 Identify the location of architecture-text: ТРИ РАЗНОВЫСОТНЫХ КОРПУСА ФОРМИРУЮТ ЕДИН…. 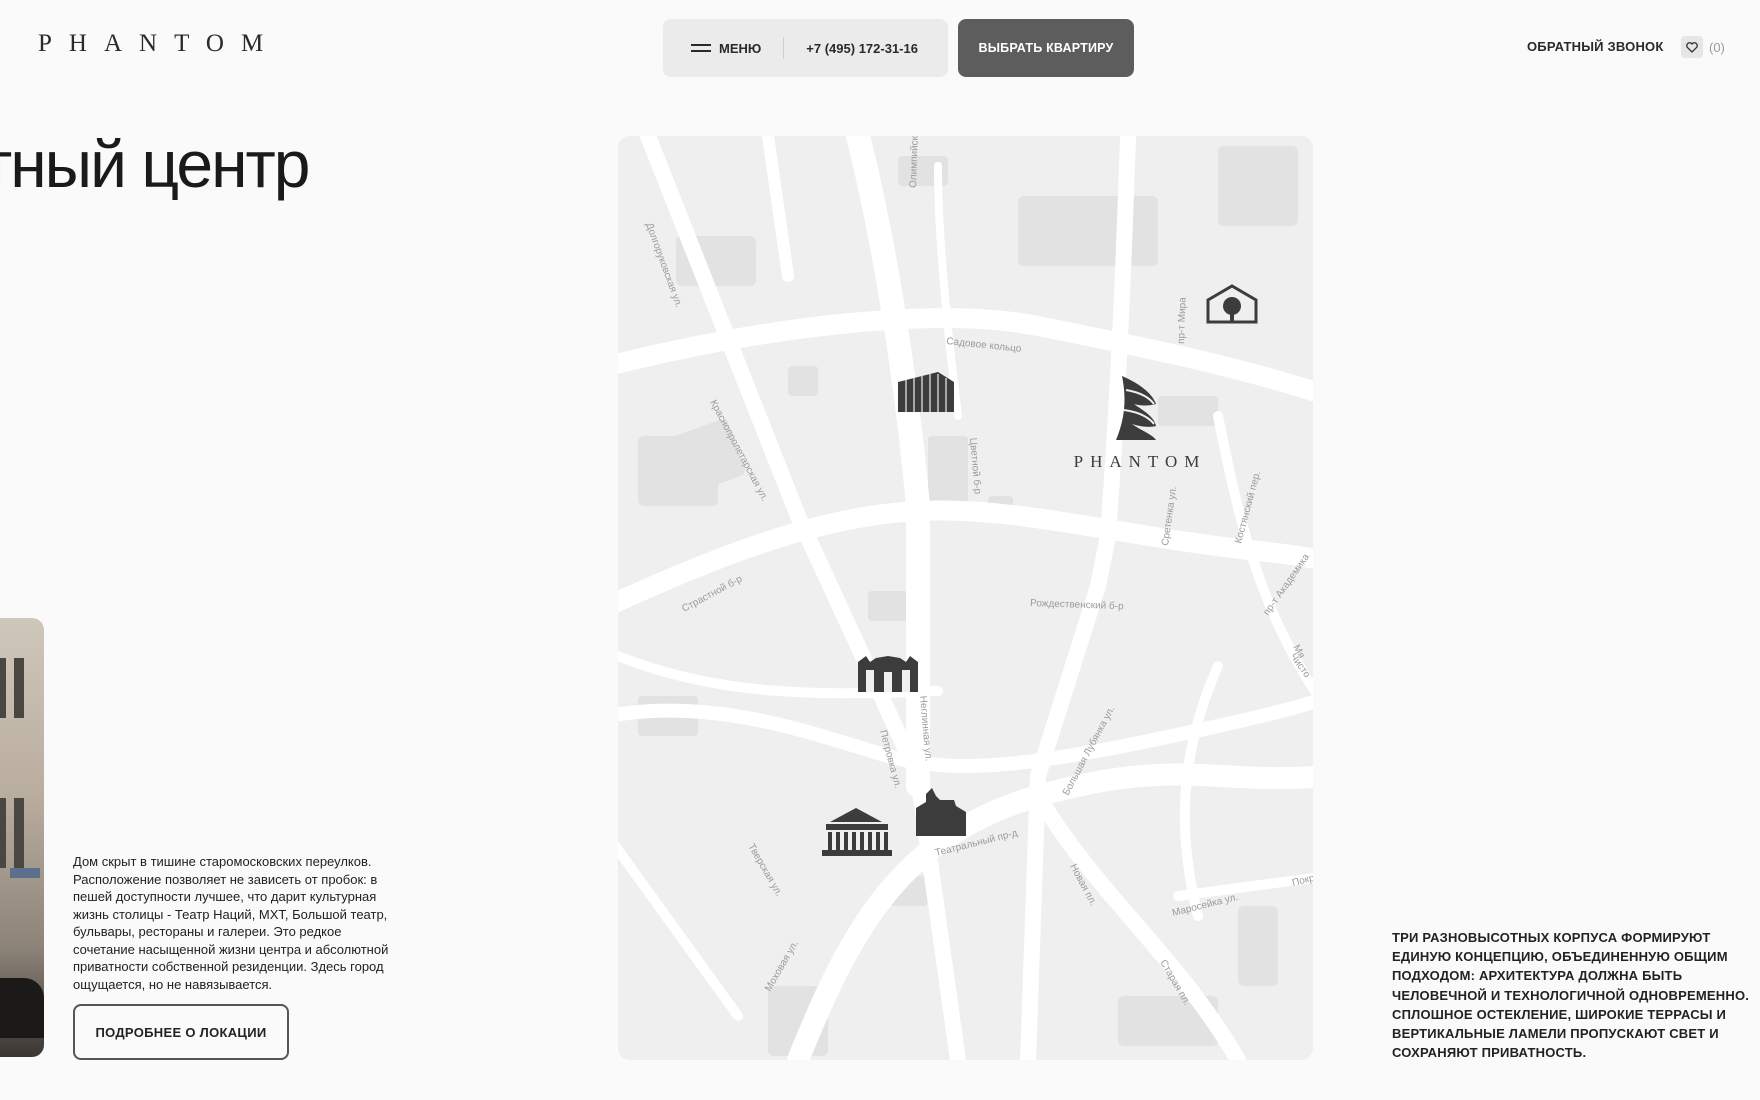
(1571, 995).